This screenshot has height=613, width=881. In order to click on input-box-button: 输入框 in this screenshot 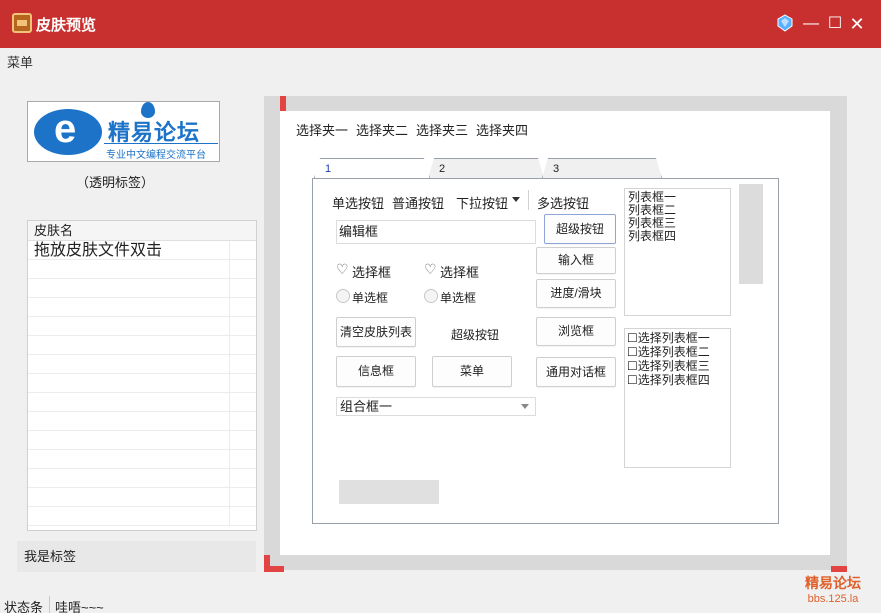, I will do `click(576, 260)`.